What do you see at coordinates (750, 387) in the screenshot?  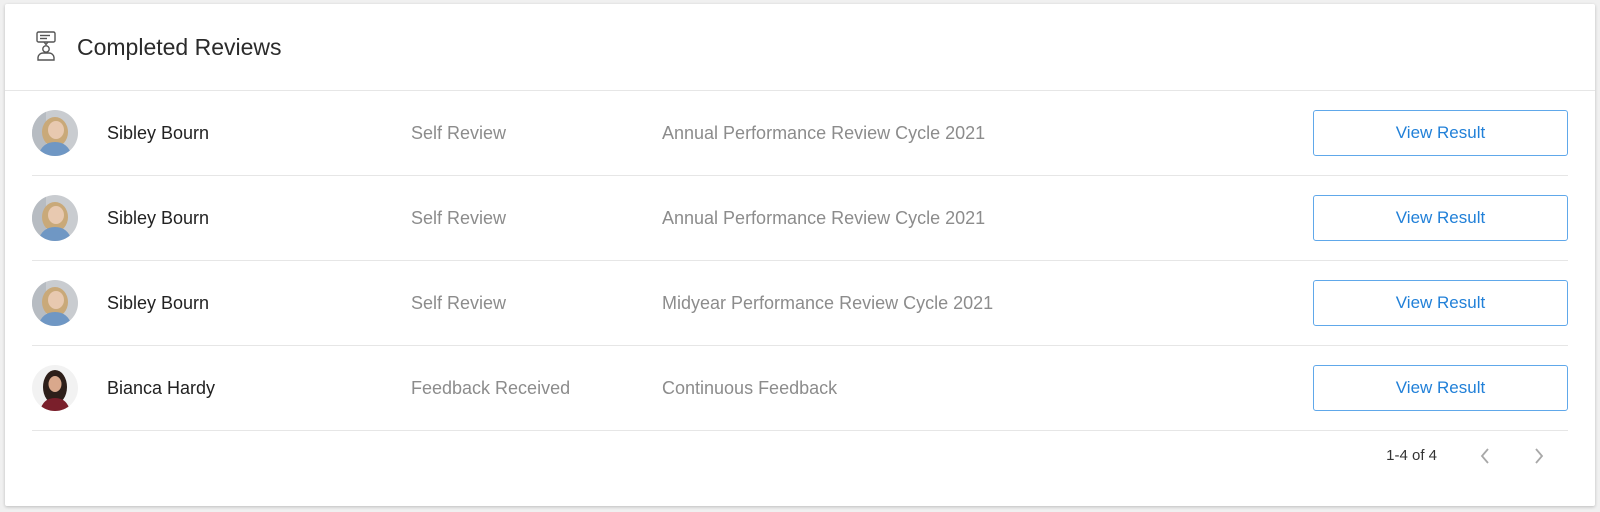 I see `review-cycle: Continuous Feedback` at bounding box center [750, 387].